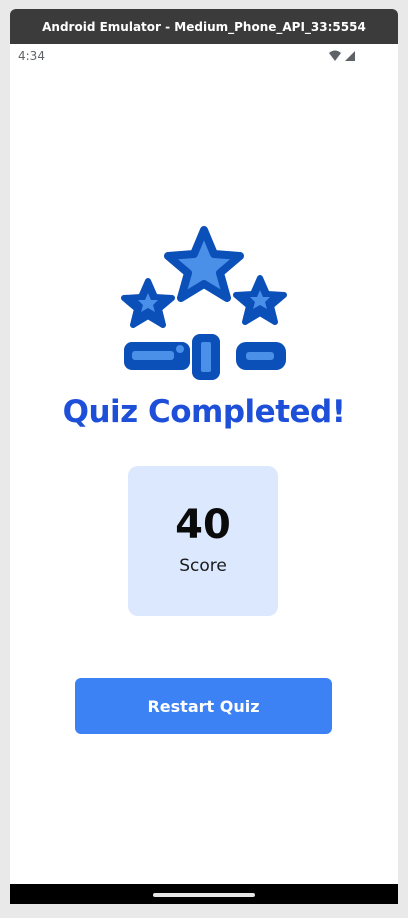  What do you see at coordinates (350, 56) in the screenshot?
I see `cellular-signal-icon` at bounding box center [350, 56].